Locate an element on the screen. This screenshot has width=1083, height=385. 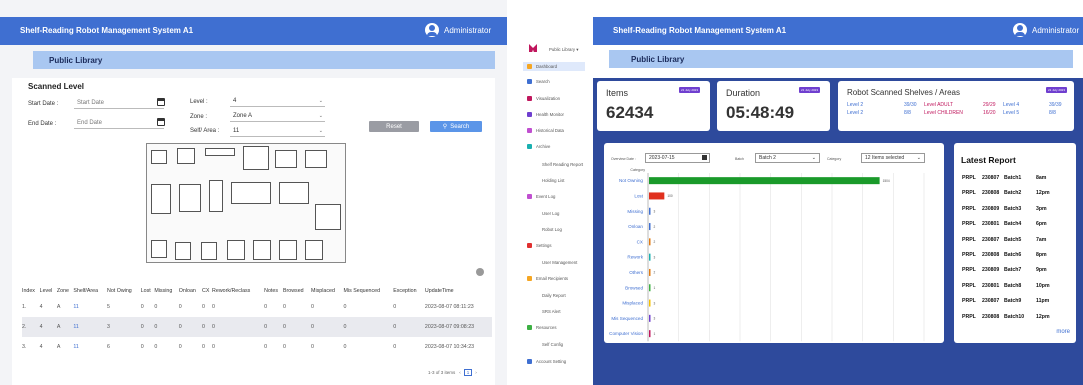
table-row: 1. 4 A 11 5 0 0 0 0 0 0 0 0 0 0 2023-08-07 08:11:23 is located at coordinates (257, 307).